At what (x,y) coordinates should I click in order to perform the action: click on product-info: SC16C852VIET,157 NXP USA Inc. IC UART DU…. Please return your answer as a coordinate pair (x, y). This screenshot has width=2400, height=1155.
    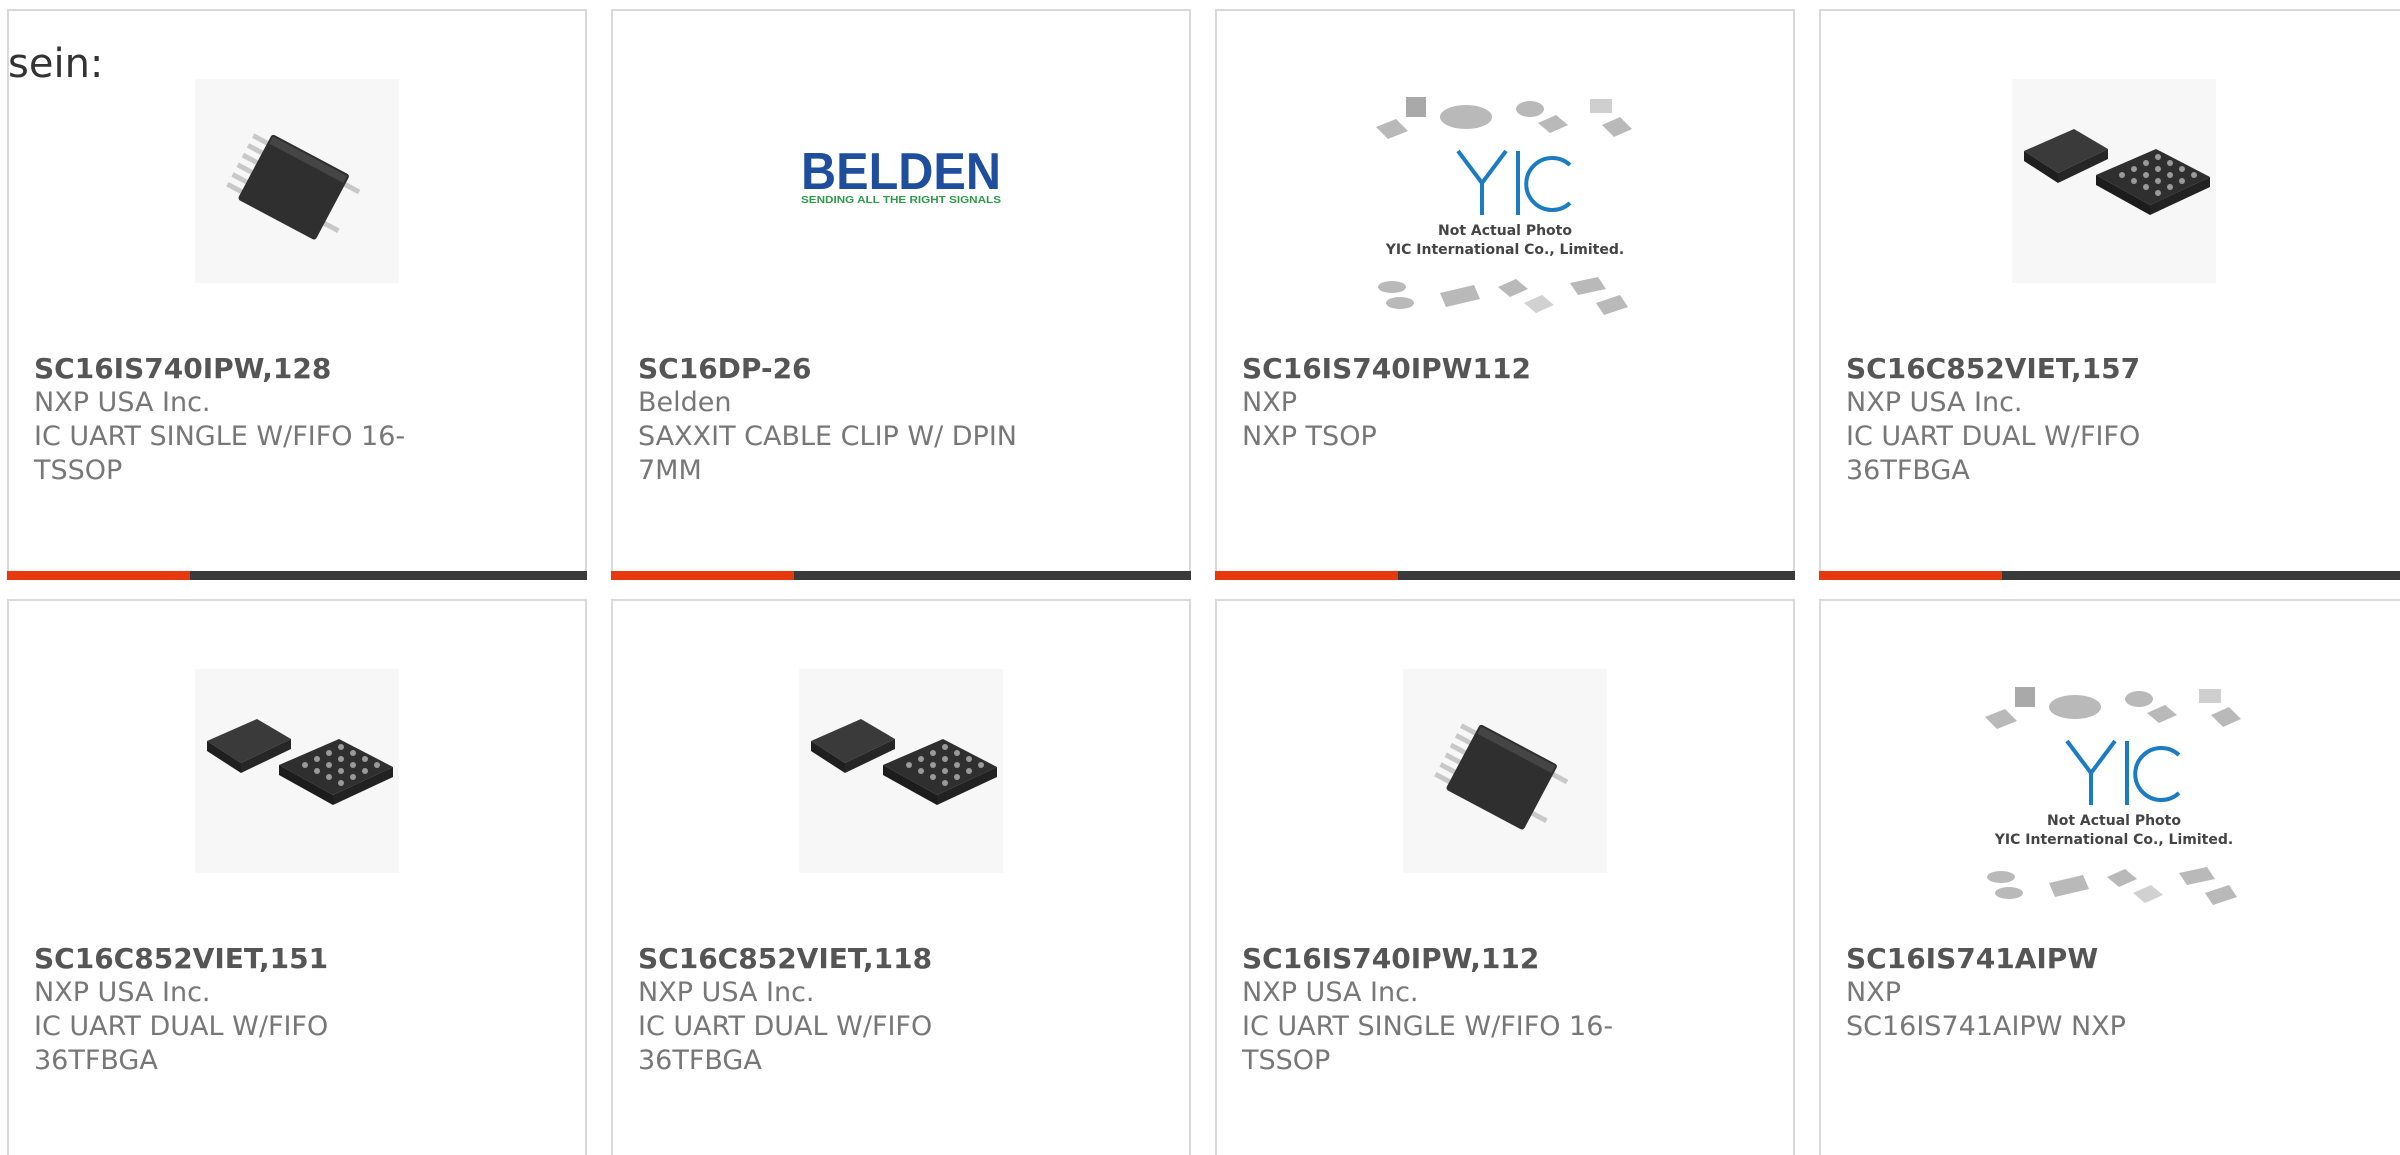
    Looking at the image, I should click on (2056, 420).